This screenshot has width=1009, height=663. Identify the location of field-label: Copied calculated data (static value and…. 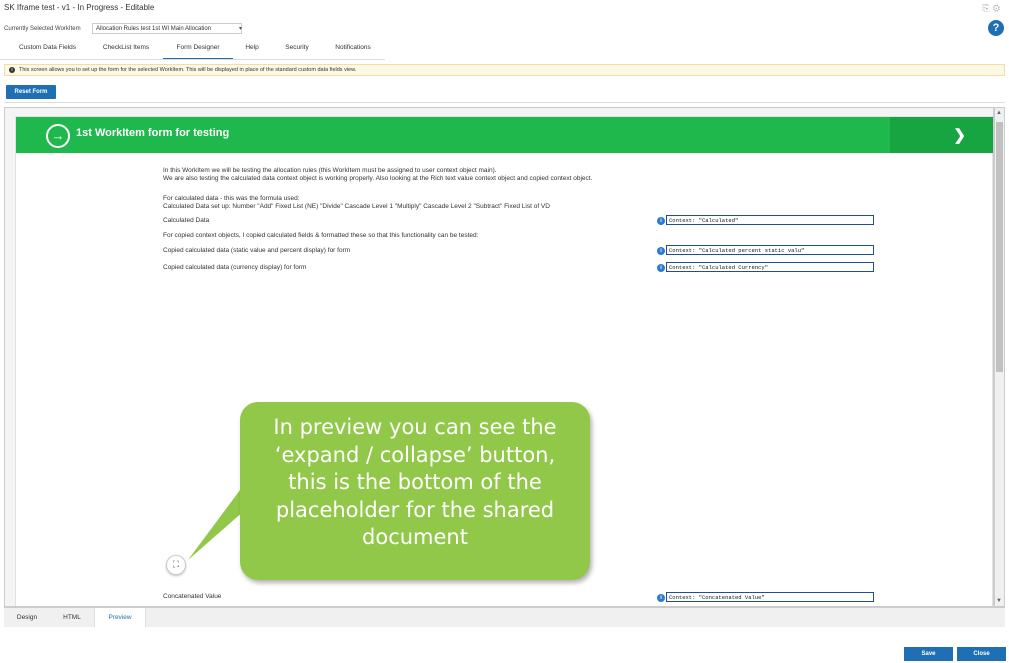
(257, 250).